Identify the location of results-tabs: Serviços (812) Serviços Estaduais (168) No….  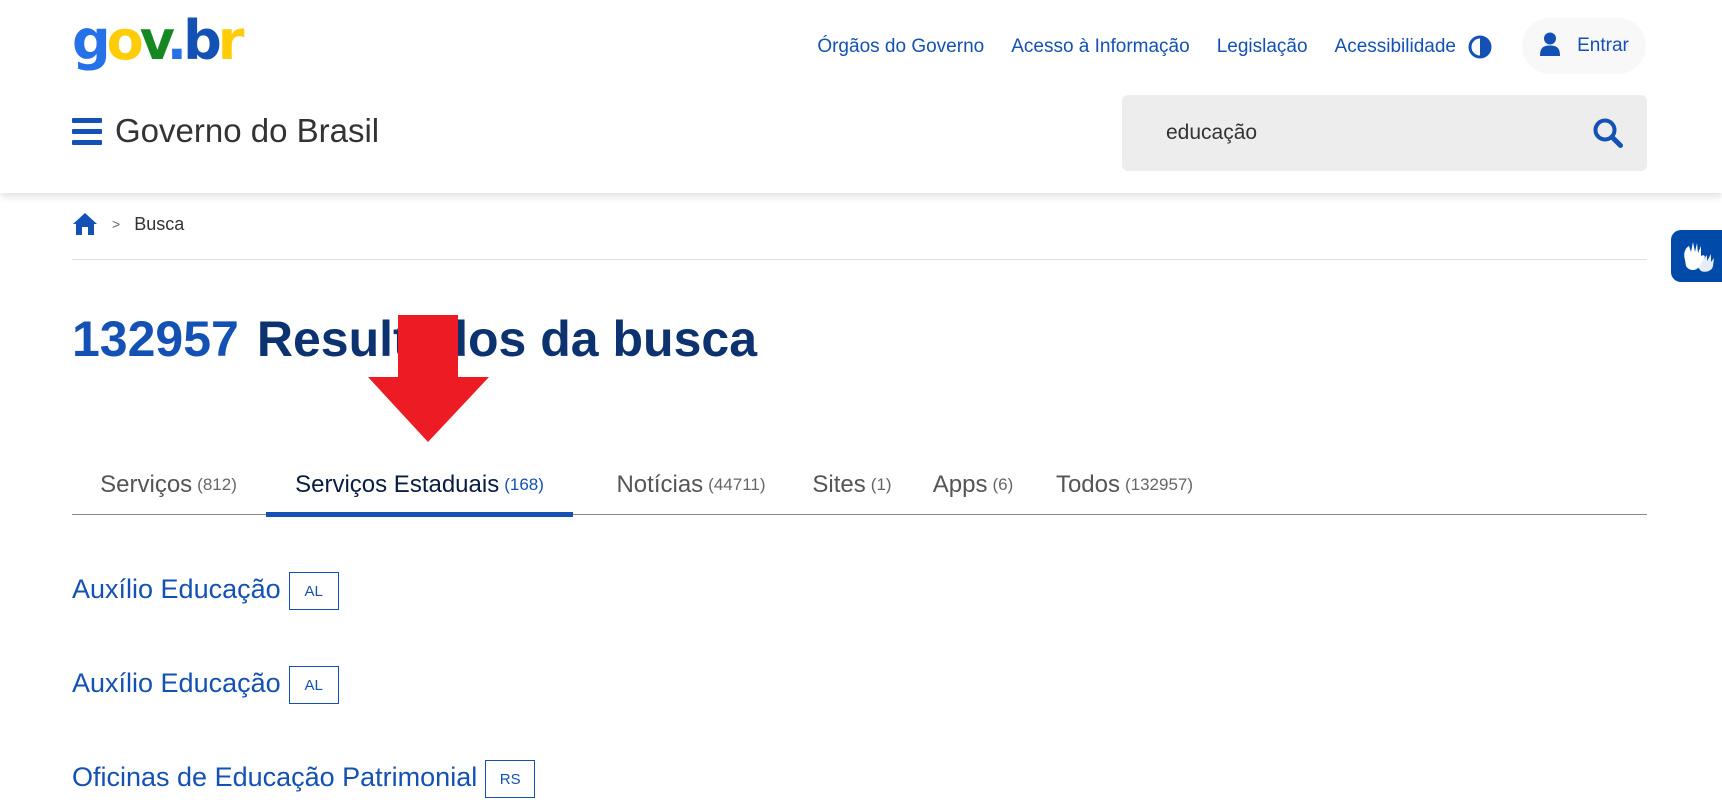
(859, 486).